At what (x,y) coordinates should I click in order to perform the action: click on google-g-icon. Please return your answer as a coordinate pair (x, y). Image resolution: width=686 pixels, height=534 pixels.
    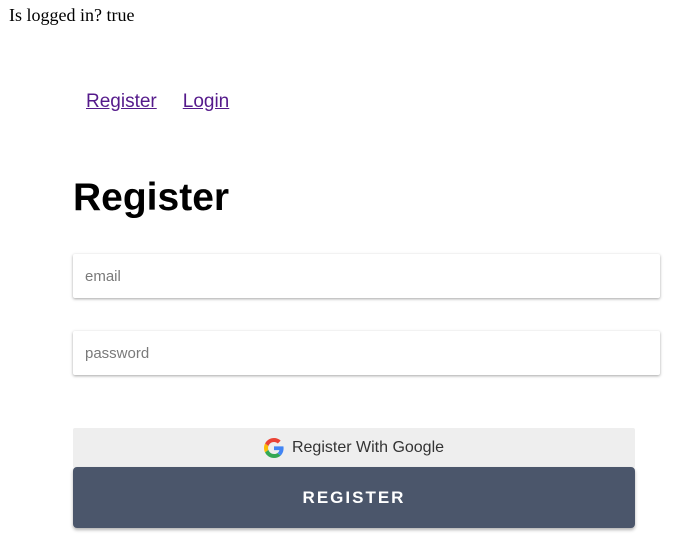
    Looking at the image, I should click on (273, 448).